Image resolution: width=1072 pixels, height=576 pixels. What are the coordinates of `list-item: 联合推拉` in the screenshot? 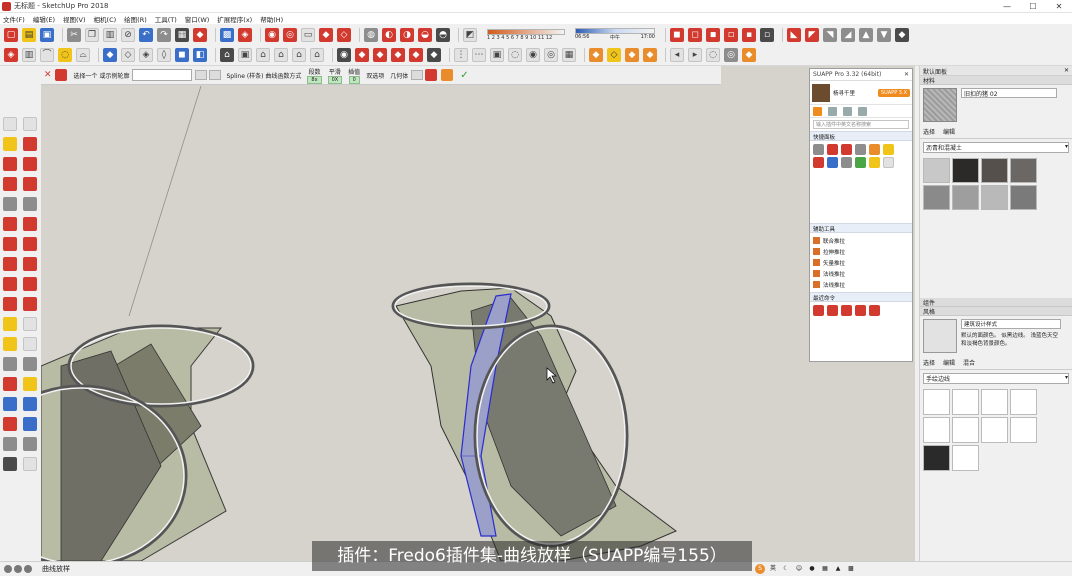 It's located at (861, 240).